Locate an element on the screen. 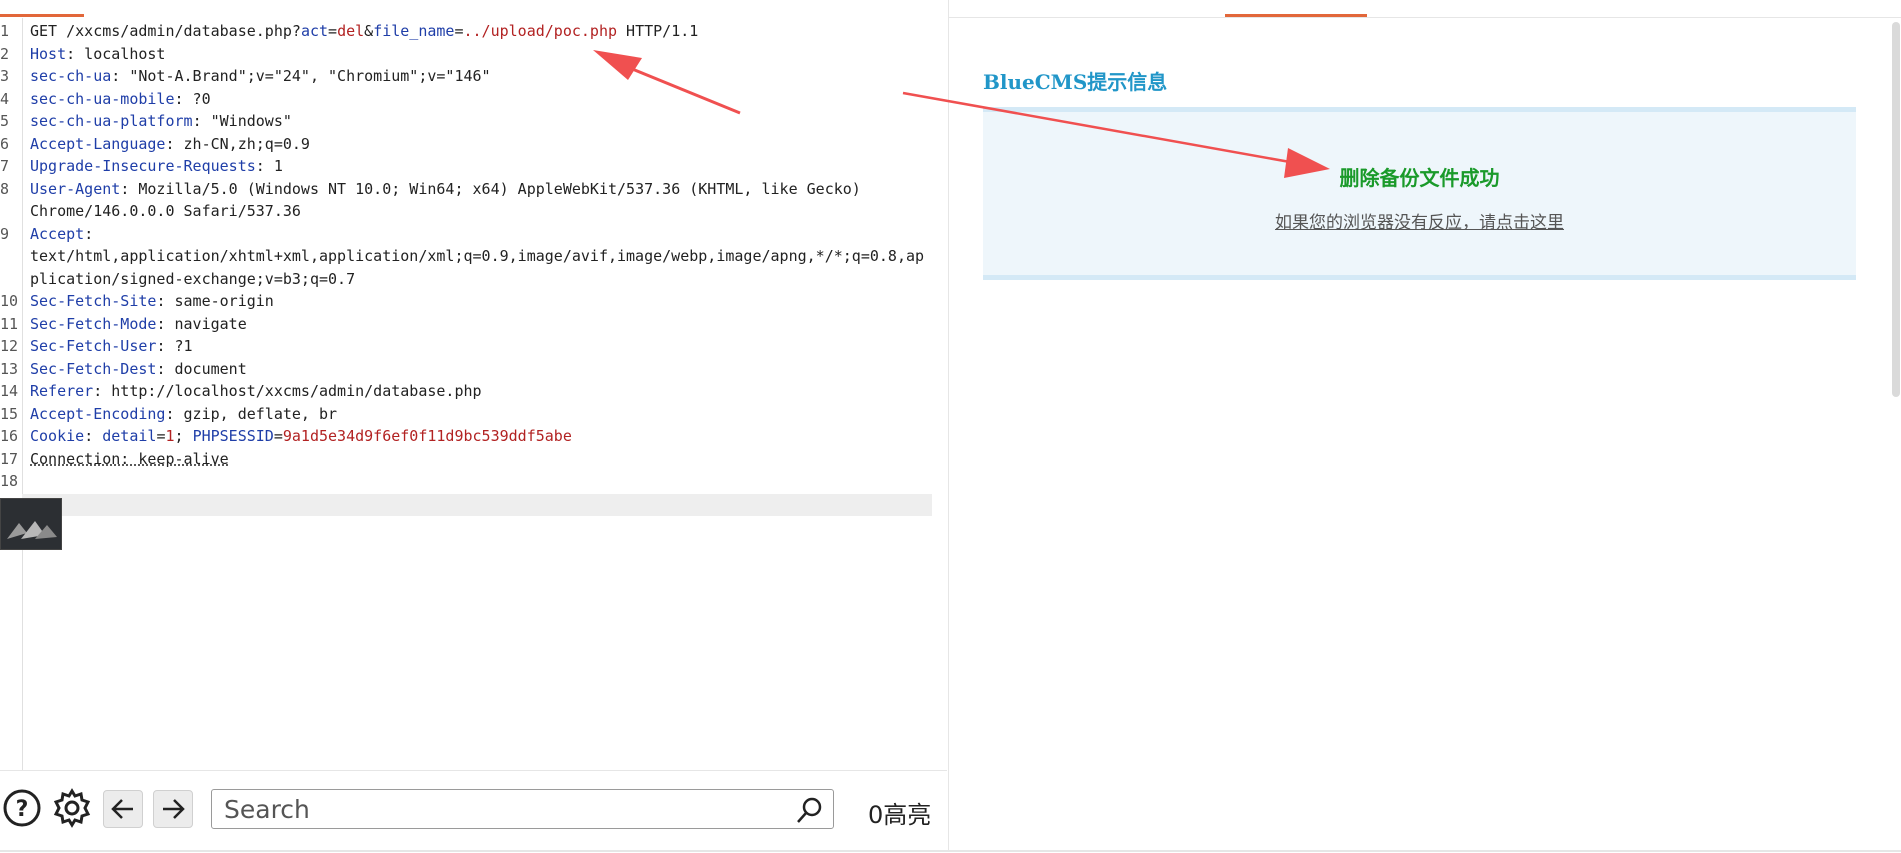  line-number: 1 is located at coordinates (5, 31).